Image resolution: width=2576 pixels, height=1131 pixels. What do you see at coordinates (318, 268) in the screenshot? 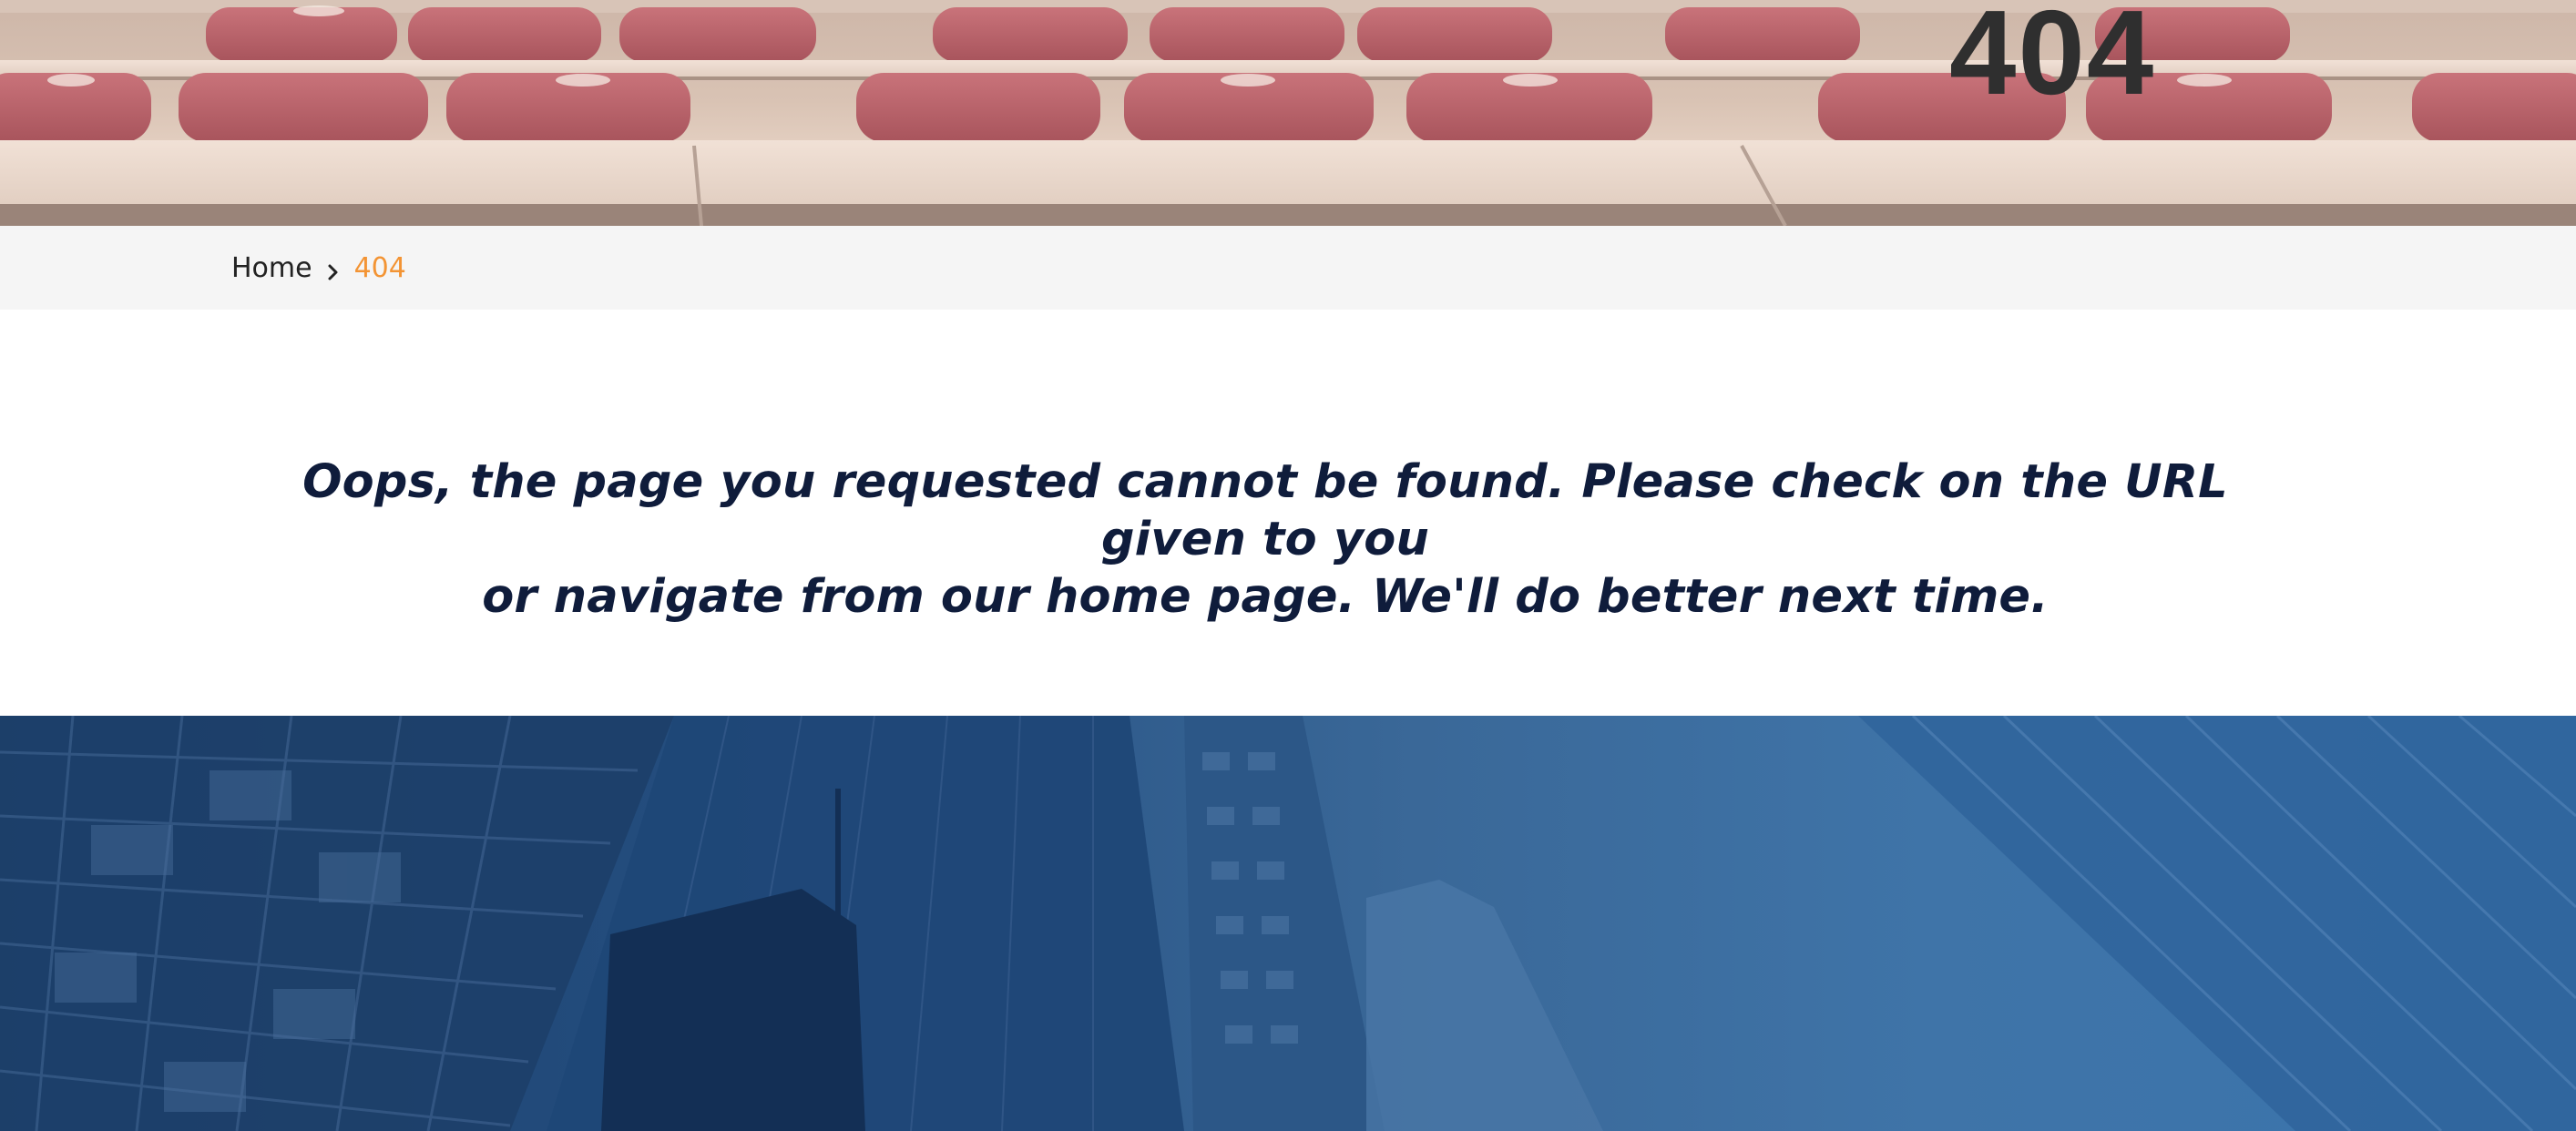
I see `breadcrumb: Home 404` at bounding box center [318, 268].